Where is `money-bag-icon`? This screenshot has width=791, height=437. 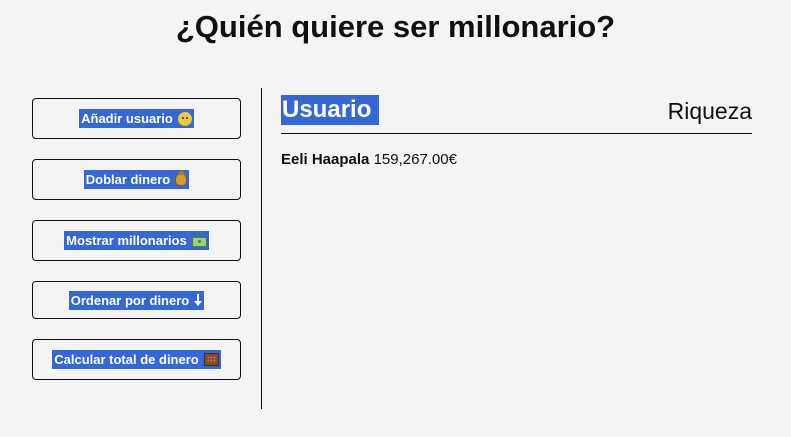
money-bag-icon is located at coordinates (181, 178).